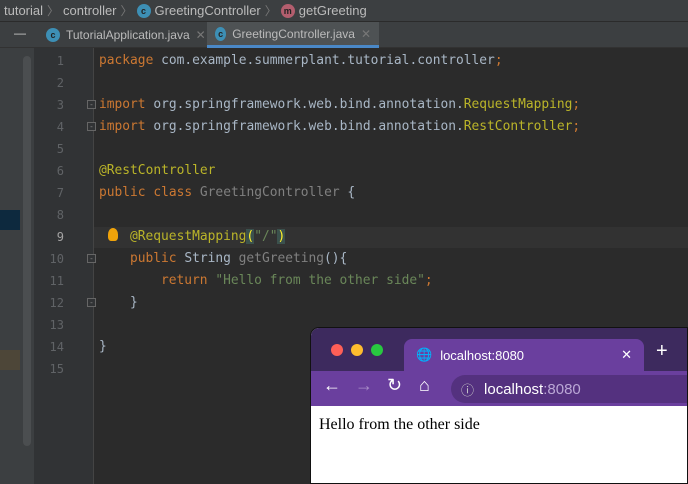 This screenshot has height=484, width=688. I want to click on maximize-window-button, so click(377, 350).